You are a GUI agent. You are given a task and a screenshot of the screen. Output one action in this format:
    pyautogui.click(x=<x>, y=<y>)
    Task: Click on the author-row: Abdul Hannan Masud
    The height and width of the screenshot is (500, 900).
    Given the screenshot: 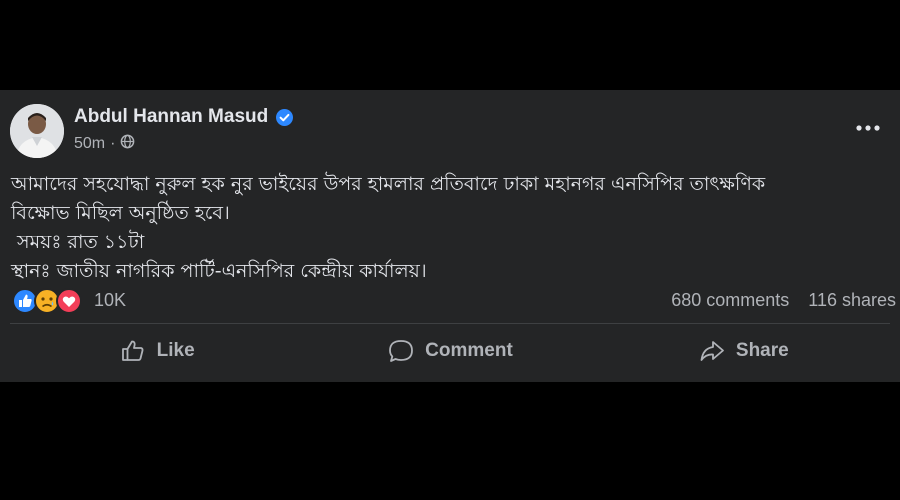 What is the action you would take?
    pyautogui.click(x=184, y=117)
    